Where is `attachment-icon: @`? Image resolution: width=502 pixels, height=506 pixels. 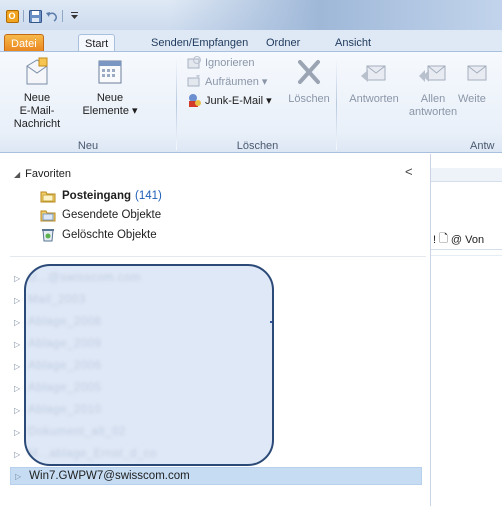
attachment-icon: @ is located at coordinates (456, 240).